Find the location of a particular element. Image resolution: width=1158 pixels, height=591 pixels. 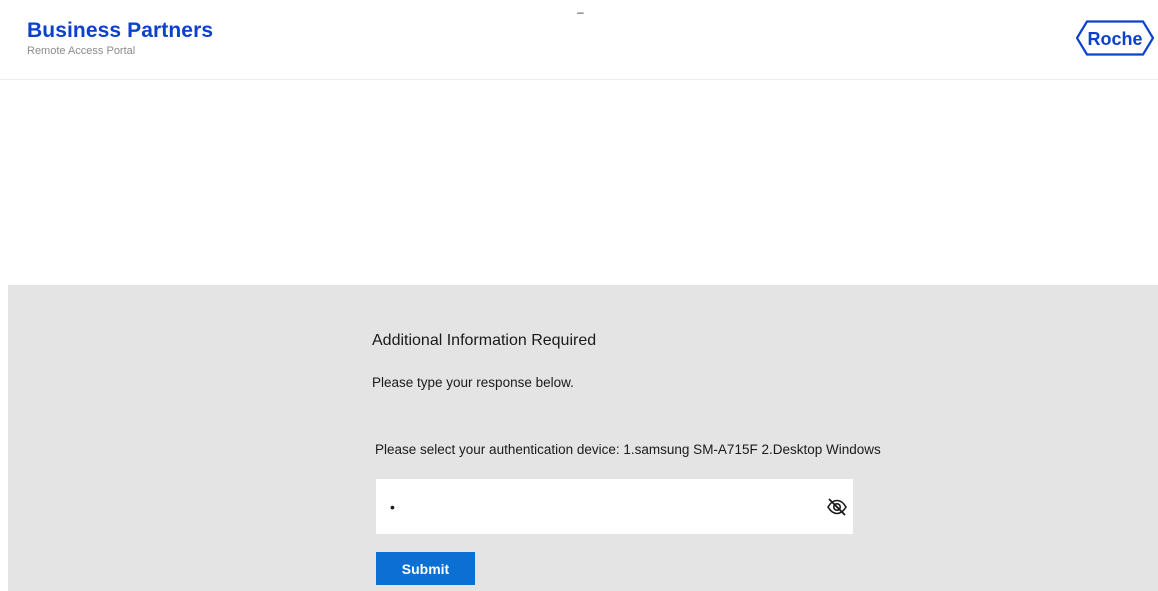

top-mark: – is located at coordinates (580, 12).